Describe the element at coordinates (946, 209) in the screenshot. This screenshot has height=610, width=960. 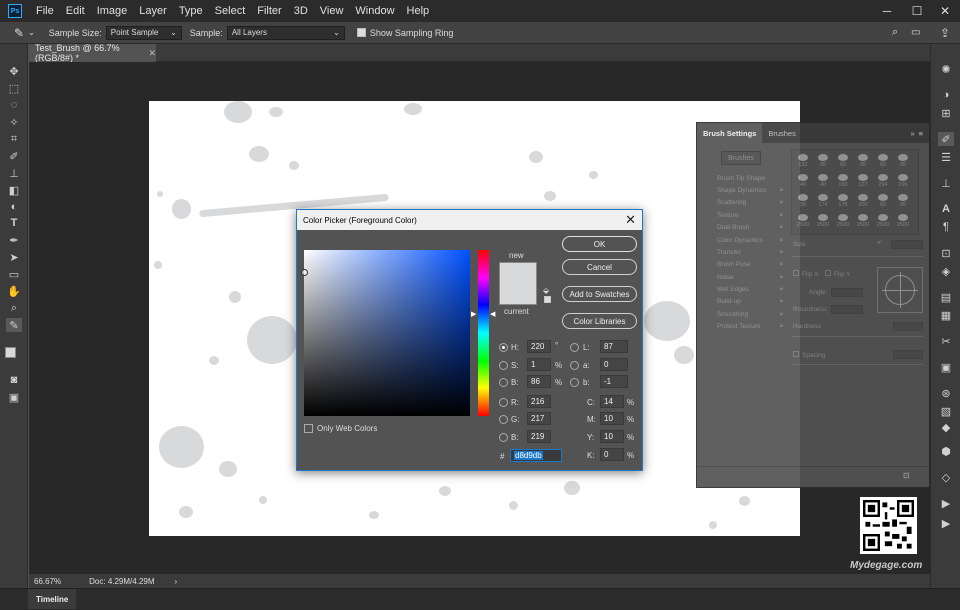
I see `character-icon: A` at that location.